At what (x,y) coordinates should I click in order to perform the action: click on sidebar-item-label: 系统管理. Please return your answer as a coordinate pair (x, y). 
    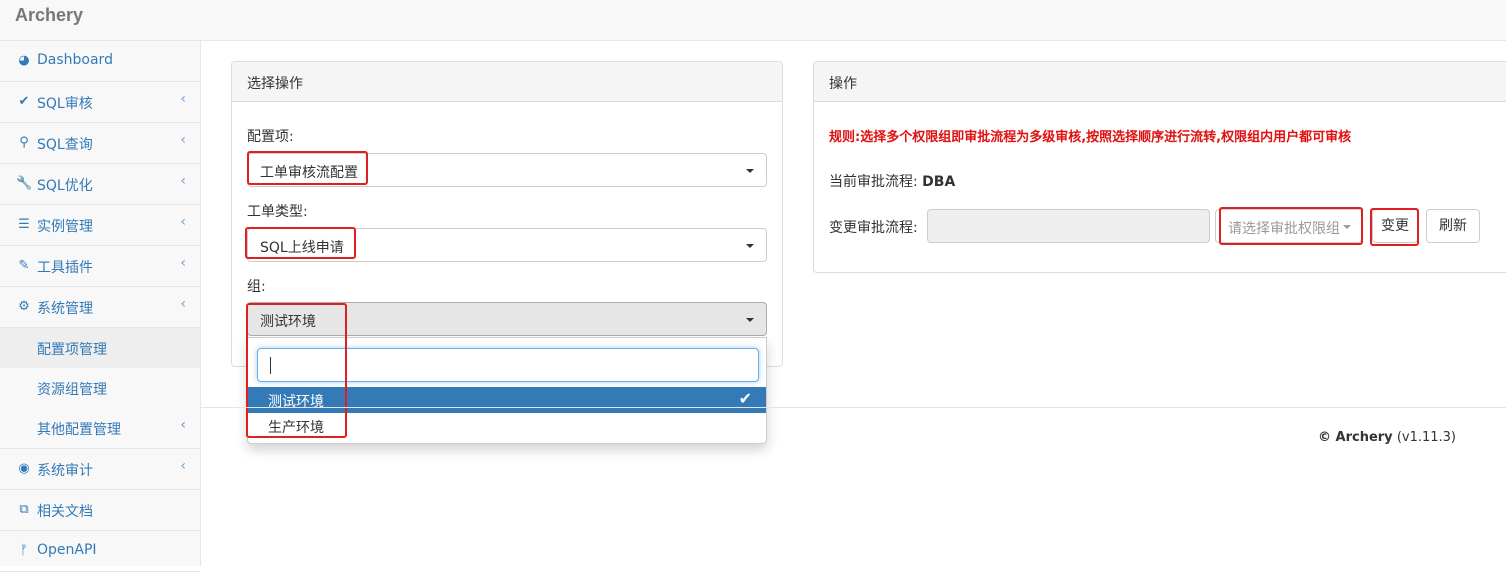
    Looking at the image, I should click on (65, 309).